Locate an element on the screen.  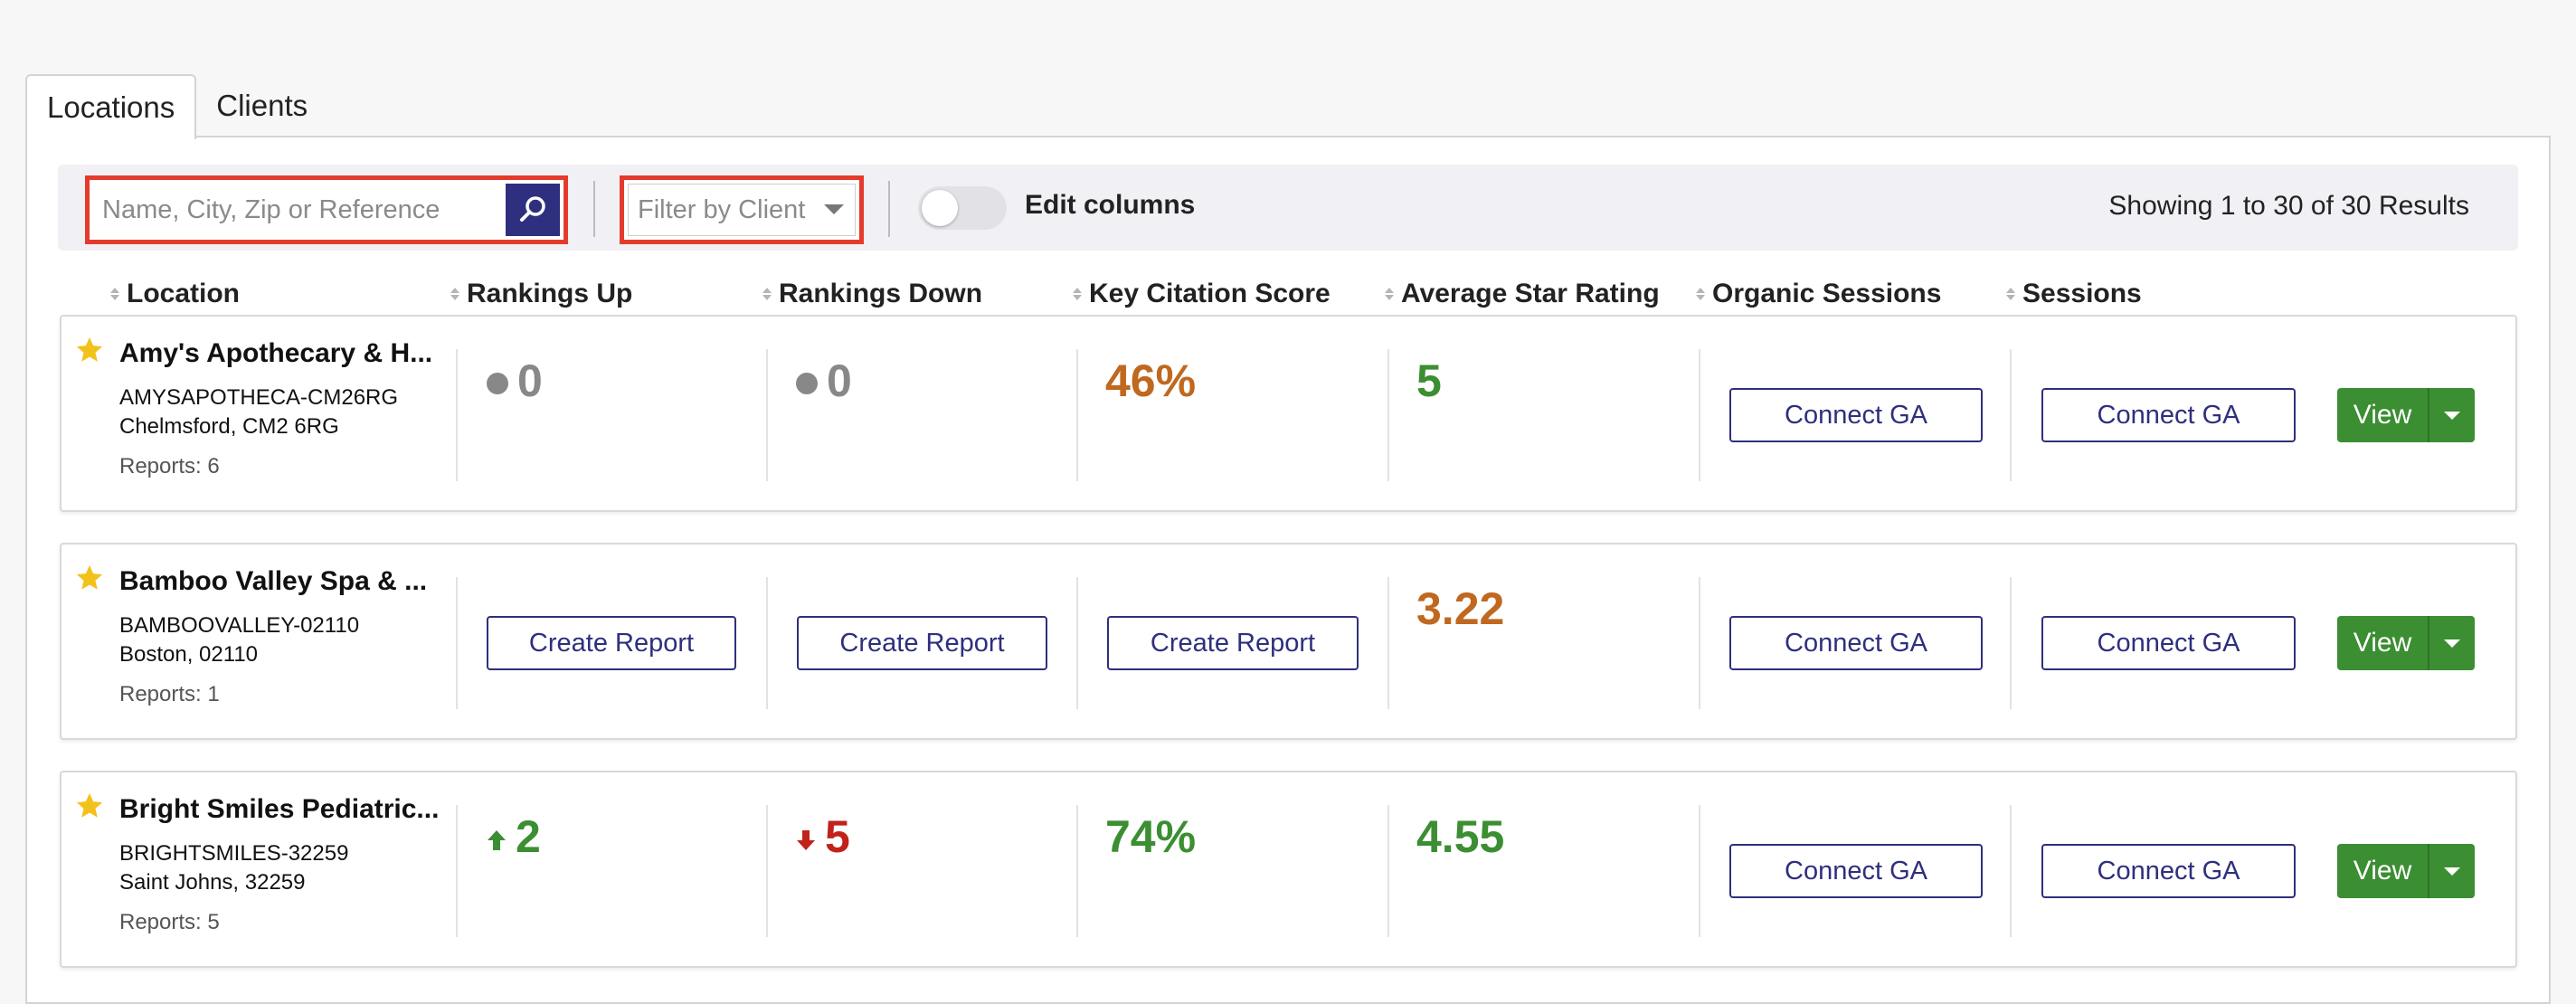
tab-bar: Locations Clients is located at coordinates (176, 106).